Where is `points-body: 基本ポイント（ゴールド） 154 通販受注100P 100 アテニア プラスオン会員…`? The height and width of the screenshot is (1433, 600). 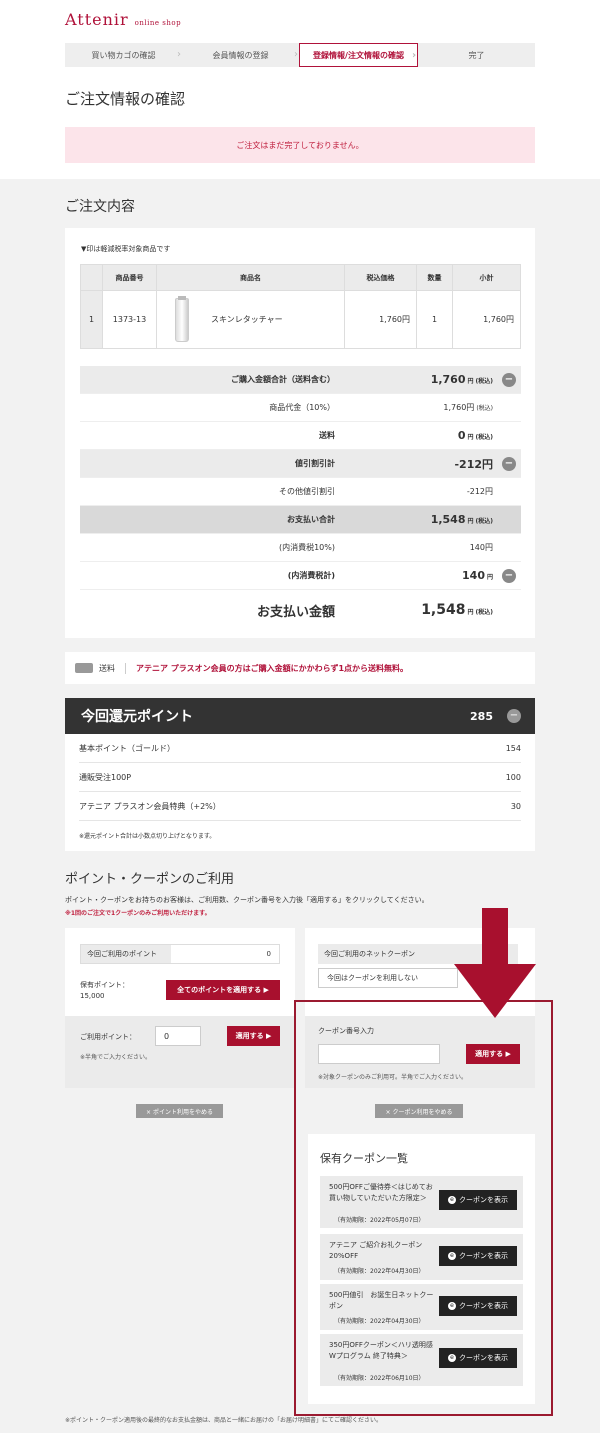
points-body: 基本ポイント（ゴールド） 154 通販受注100P 100 アテニア プラスオン会員… is located at coordinates (300, 792).